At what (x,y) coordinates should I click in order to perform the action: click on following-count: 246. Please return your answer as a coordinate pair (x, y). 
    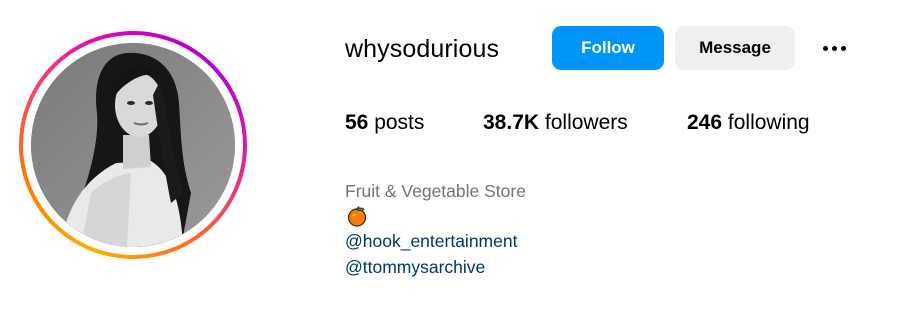
    Looking at the image, I should click on (705, 122).